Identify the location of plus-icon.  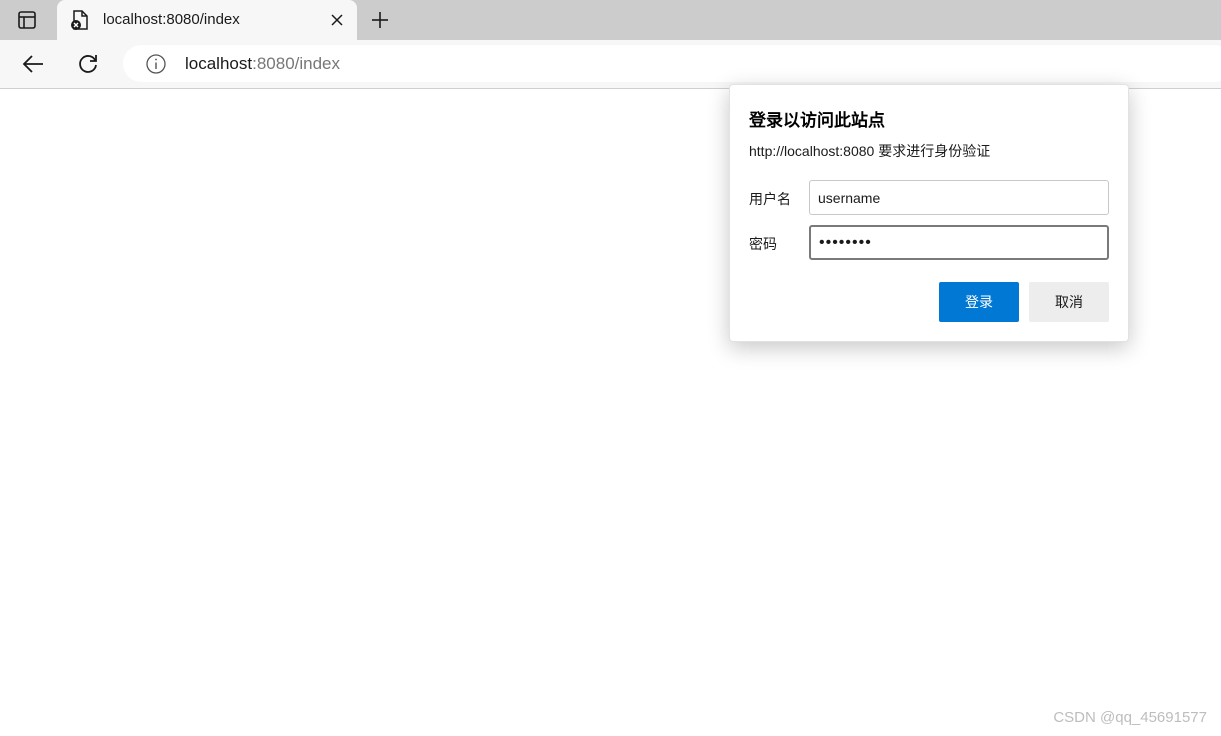
(380, 20).